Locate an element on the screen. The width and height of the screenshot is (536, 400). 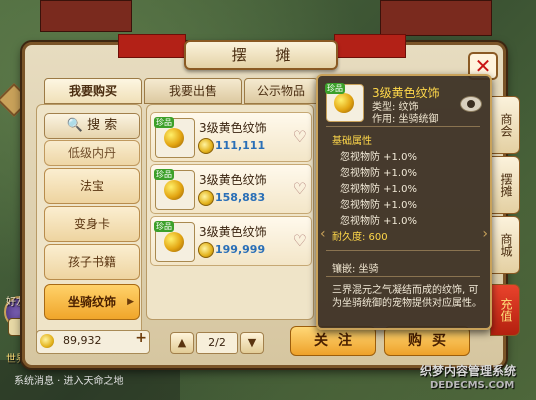
wallet-bar: 89,932 + is located at coordinates (93, 342).